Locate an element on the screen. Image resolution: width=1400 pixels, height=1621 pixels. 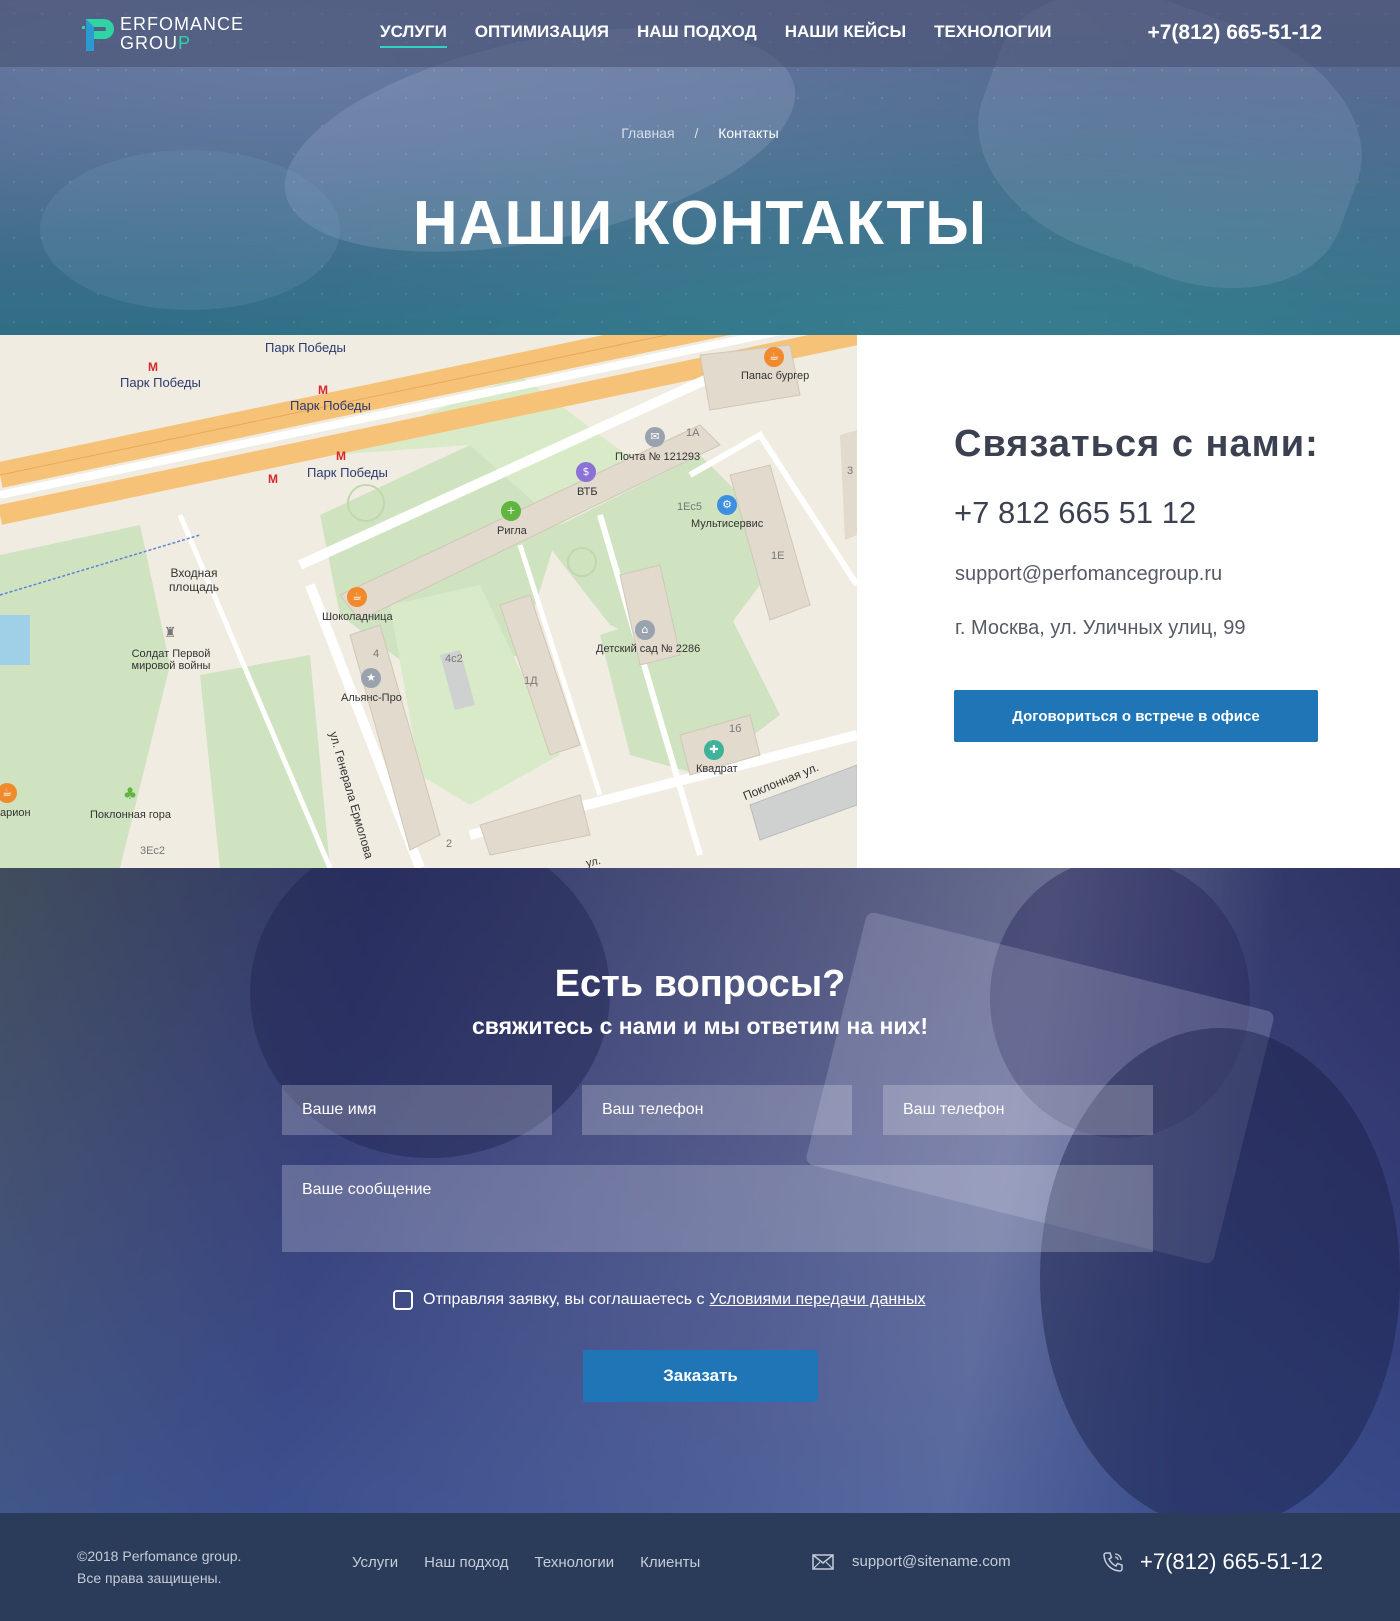
logo-line-1: ERFOMANCE is located at coordinates (182, 24).